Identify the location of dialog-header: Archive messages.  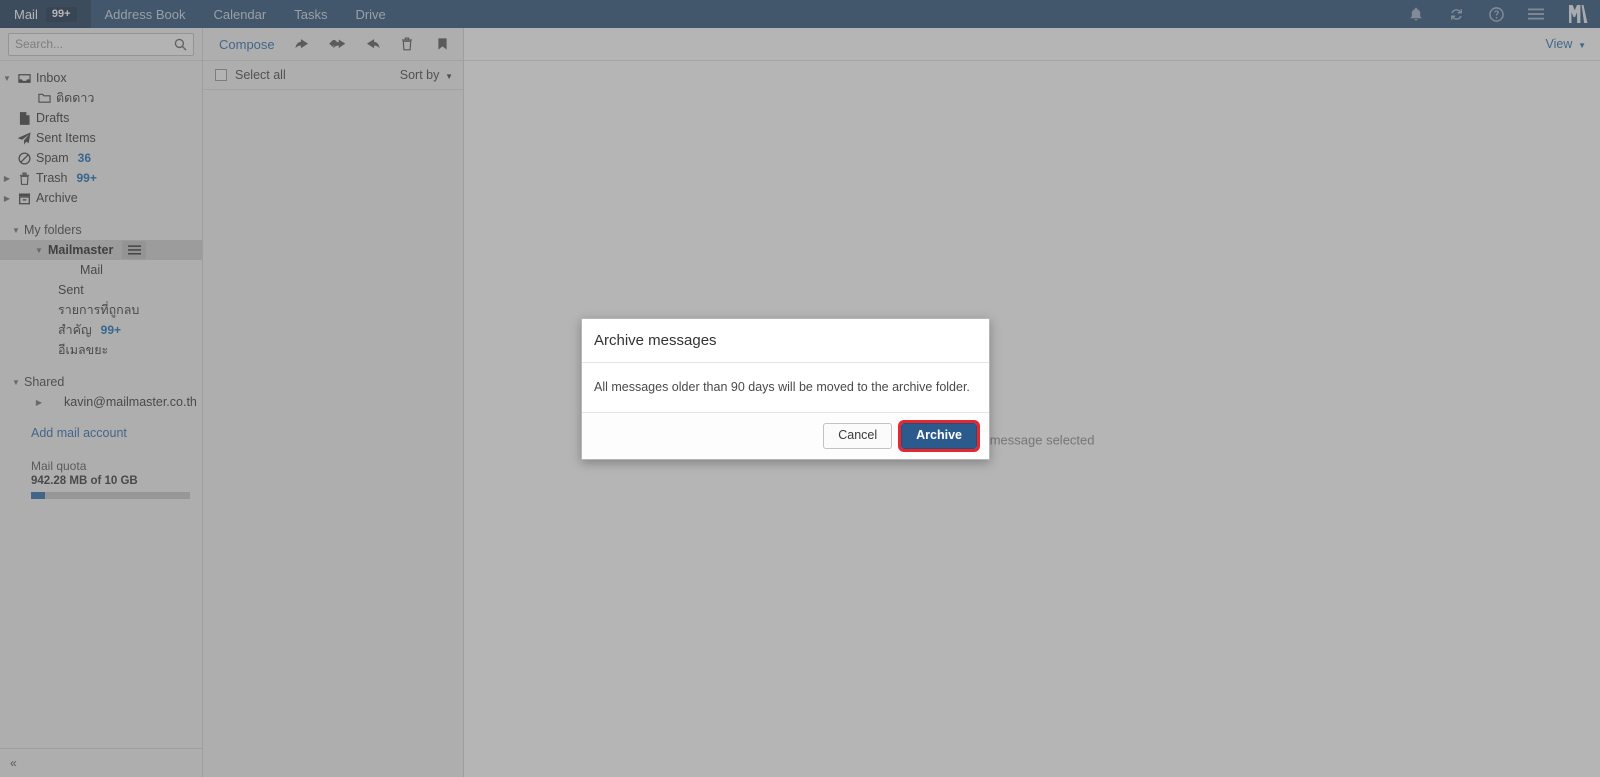
(785, 341).